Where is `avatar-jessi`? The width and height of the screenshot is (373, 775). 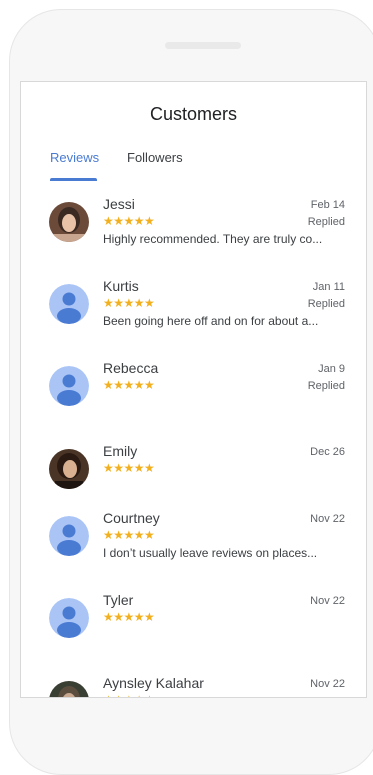 avatar-jessi is located at coordinates (69, 222).